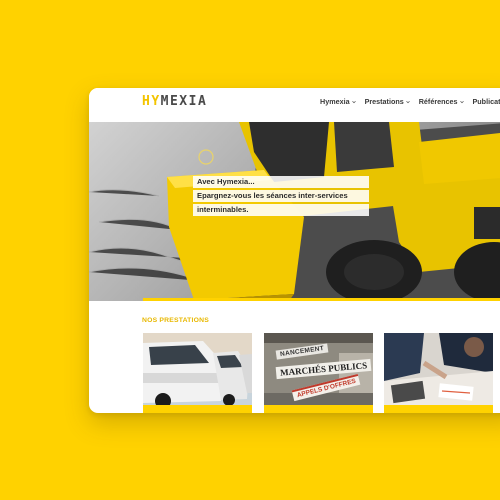 The height and width of the screenshot is (500, 500). I want to click on service-card-vehicles, so click(197, 373).